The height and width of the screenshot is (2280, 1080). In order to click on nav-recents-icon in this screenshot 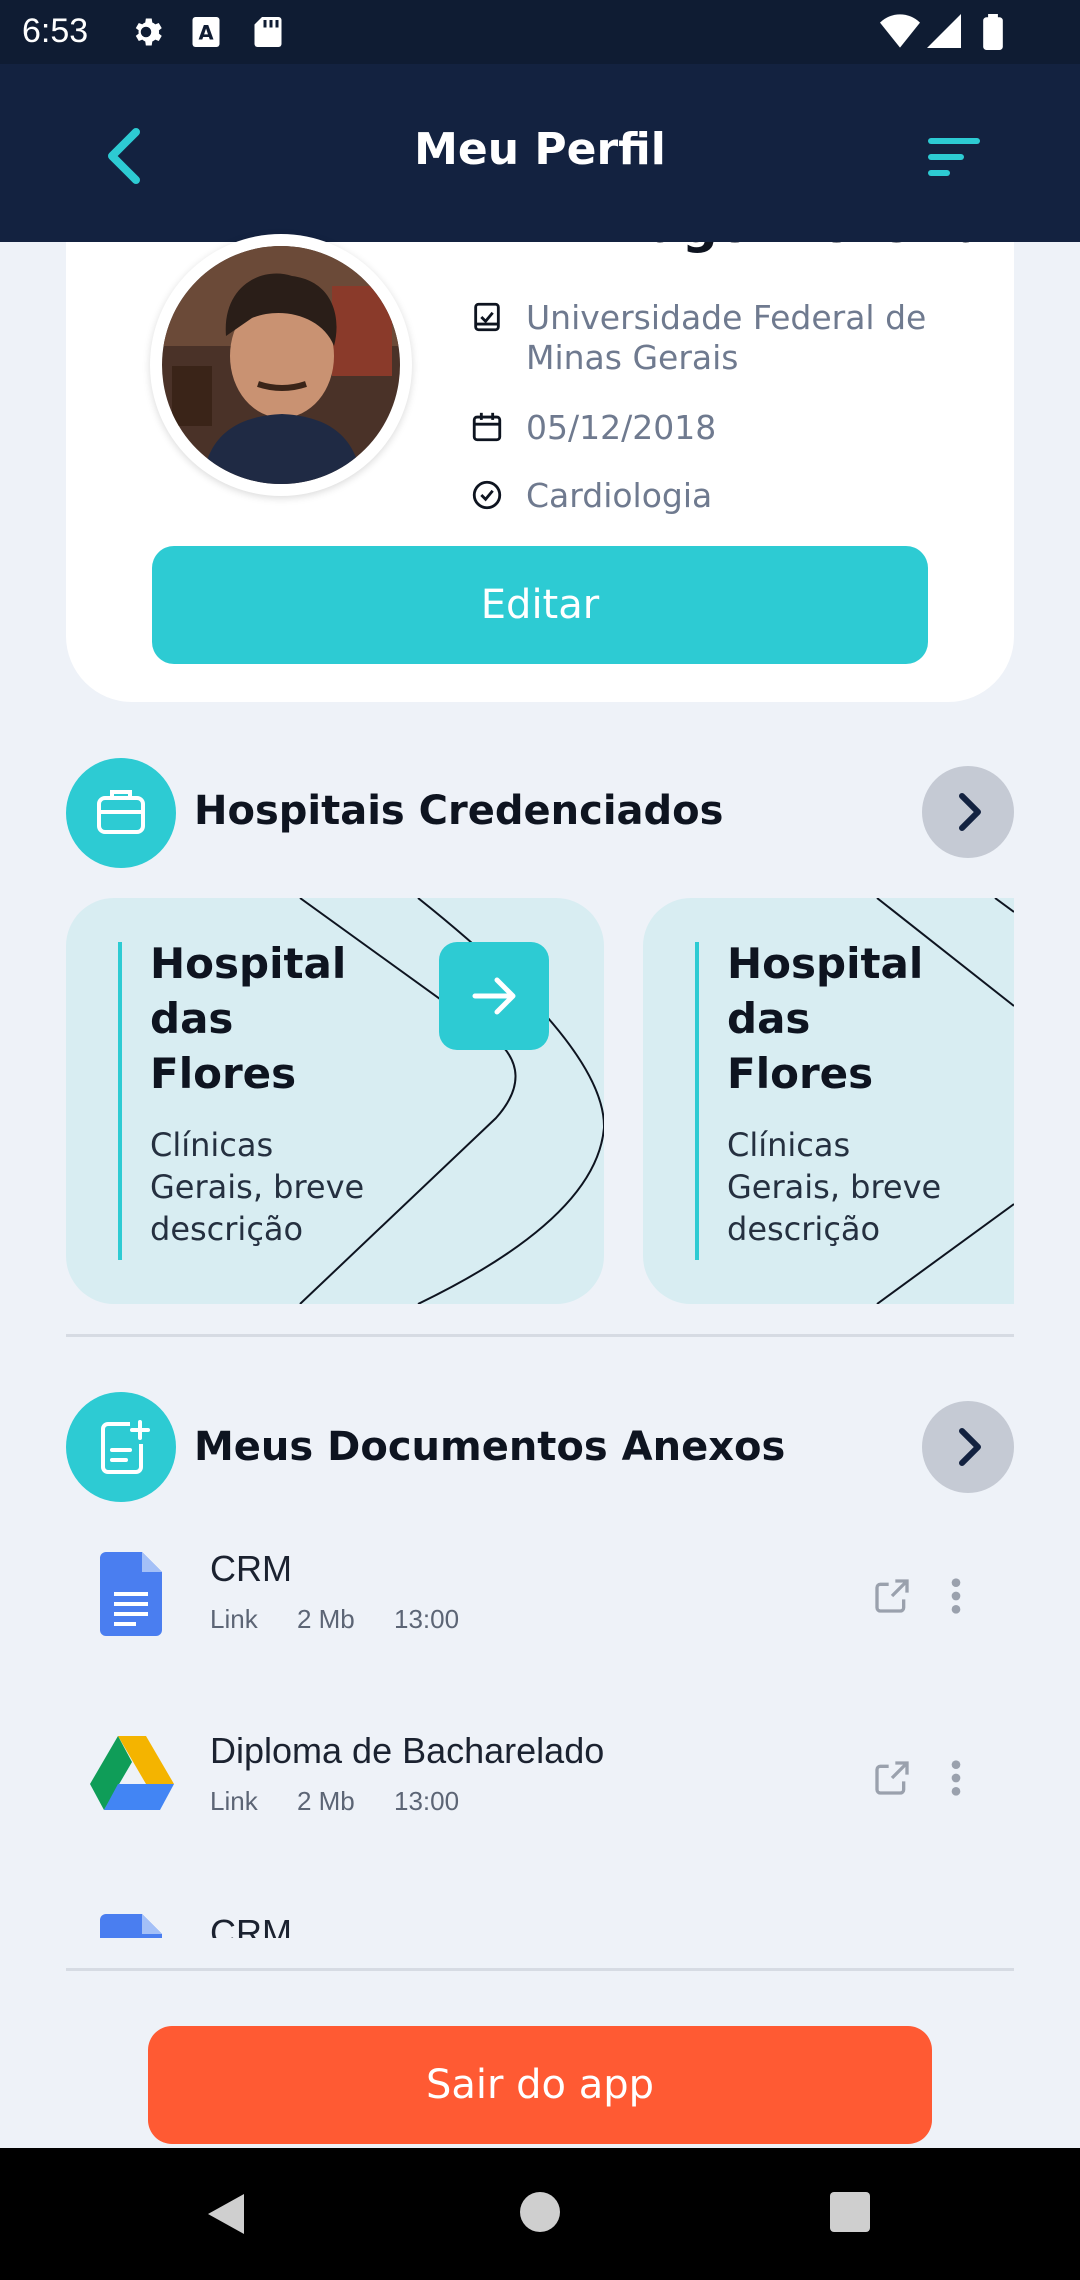, I will do `click(850, 2212)`.